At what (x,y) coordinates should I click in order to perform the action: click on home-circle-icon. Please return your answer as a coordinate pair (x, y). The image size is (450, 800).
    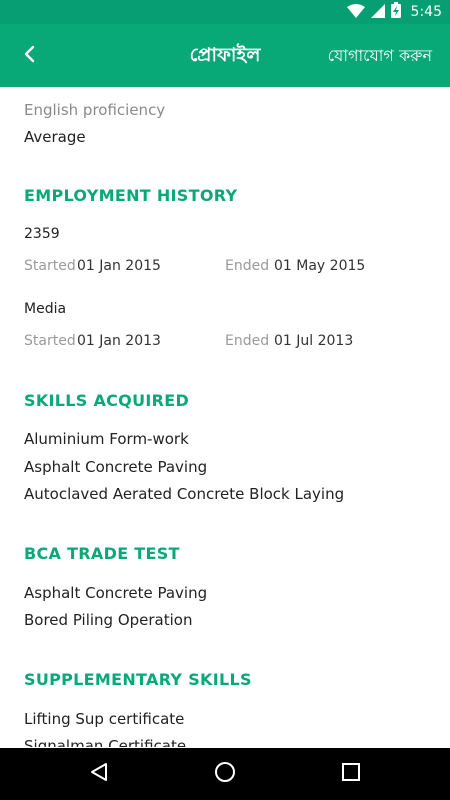
    Looking at the image, I should click on (225, 774).